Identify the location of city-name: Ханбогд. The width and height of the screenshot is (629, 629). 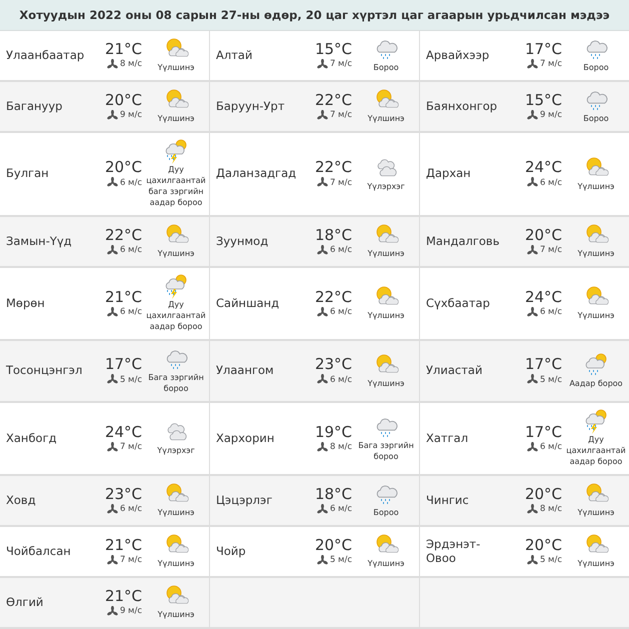
(32, 437).